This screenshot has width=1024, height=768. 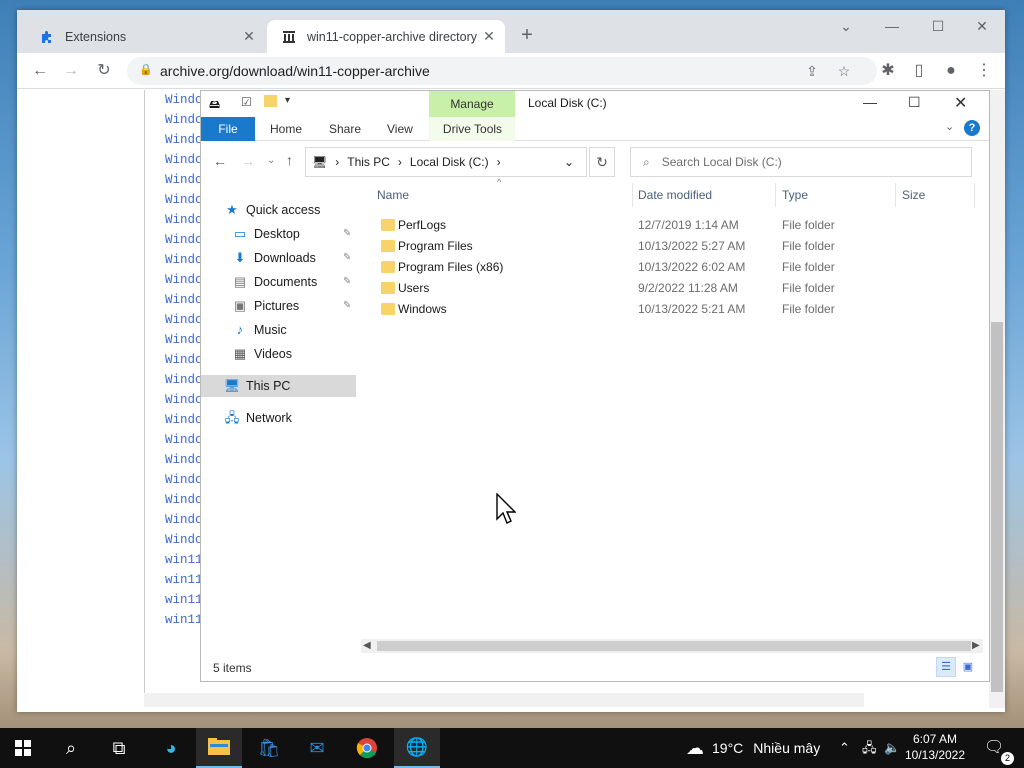 I want to click on nav-videos: ▦ Videos, so click(x=261, y=354).